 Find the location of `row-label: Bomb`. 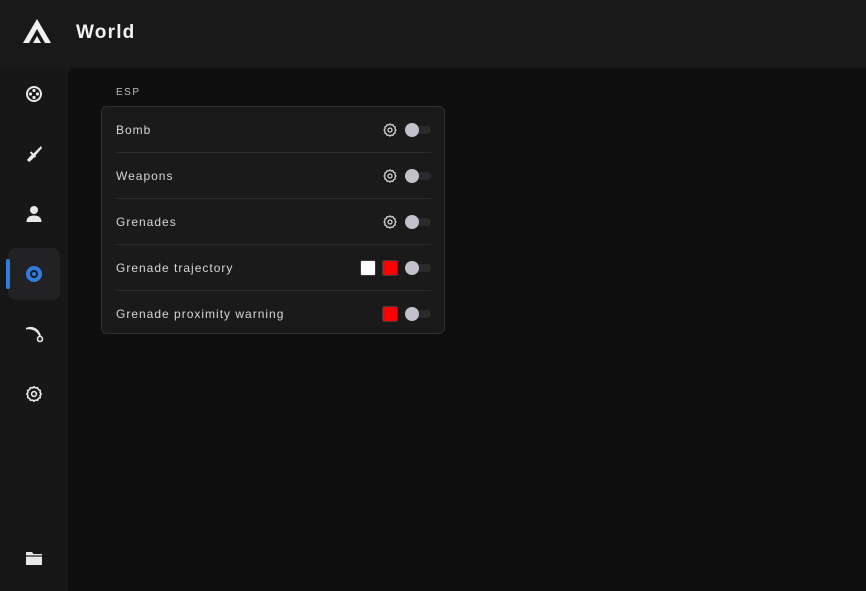

row-label: Bomb is located at coordinates (134, 130).